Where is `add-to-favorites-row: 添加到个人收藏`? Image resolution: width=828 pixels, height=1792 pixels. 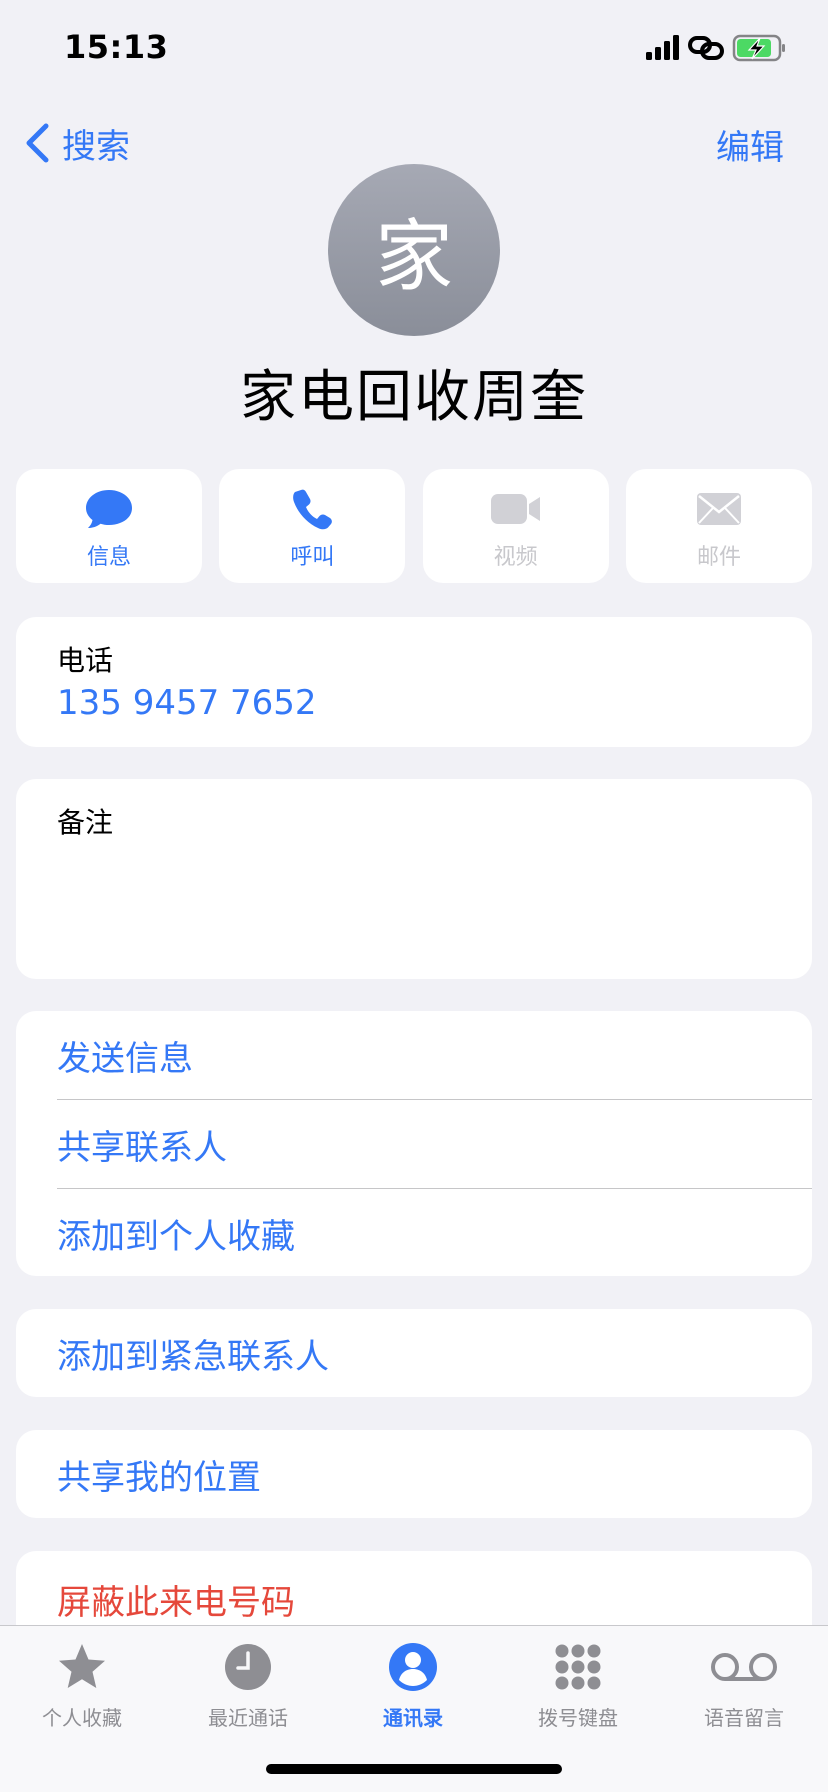
add-to-favorites-row: 添加到个人收藏 is located at coordinates (414, 1232).